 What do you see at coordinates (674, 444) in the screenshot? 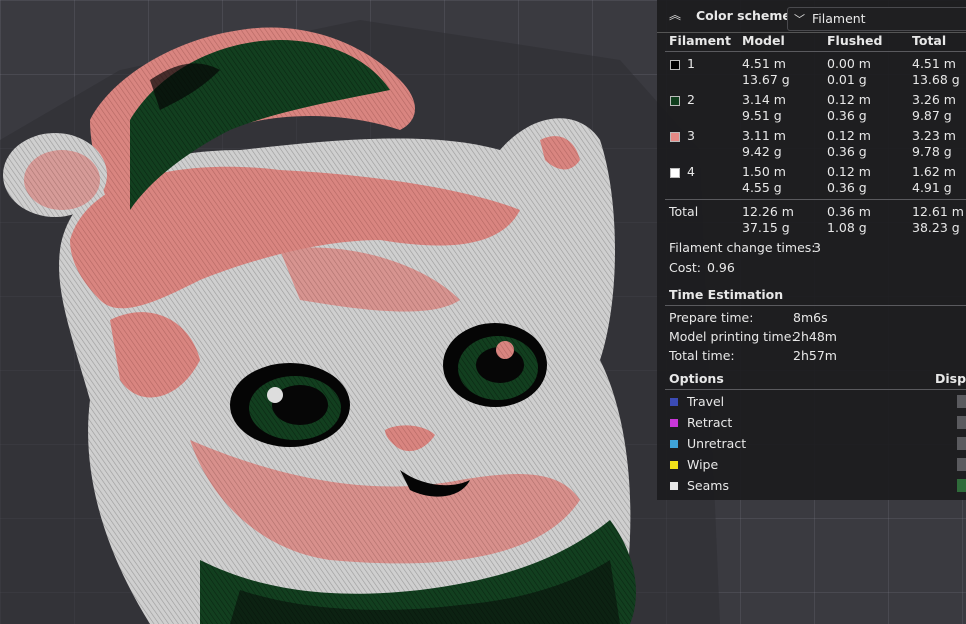
I see `unretract-swatch` at bounding box center [674, 444].